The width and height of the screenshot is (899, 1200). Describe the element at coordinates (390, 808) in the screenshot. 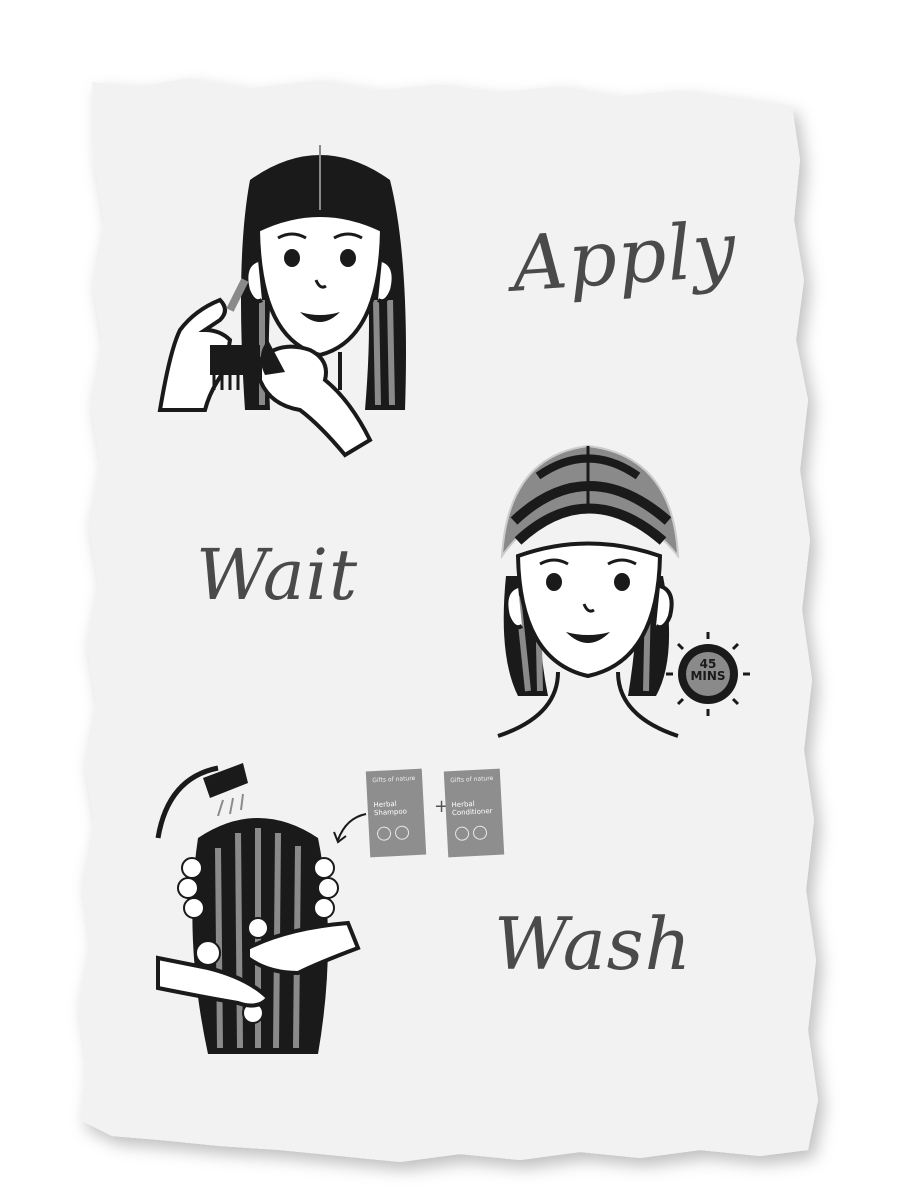

I see `sachet-name: Herbal Shampoo` at that location.